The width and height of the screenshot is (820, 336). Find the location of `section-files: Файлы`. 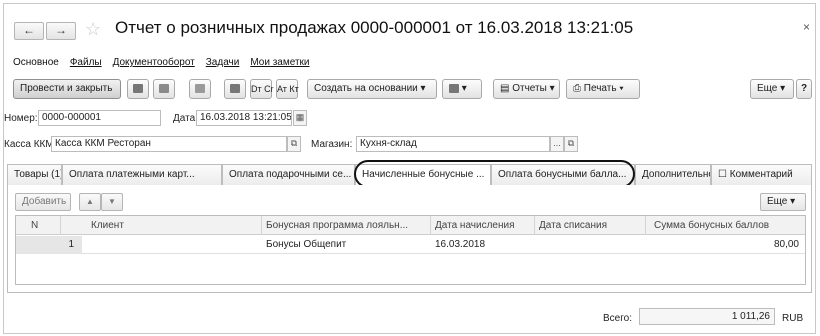

section-files: Файлы is located at coordinates (86, 62).